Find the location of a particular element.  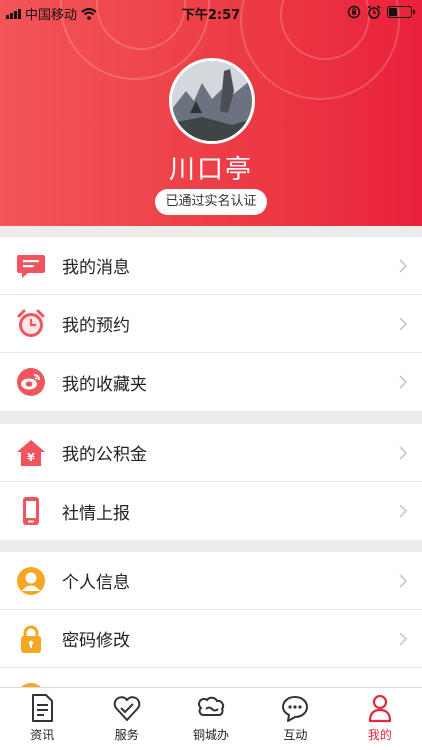

avatar-photo is located at coordinates (212, 101).